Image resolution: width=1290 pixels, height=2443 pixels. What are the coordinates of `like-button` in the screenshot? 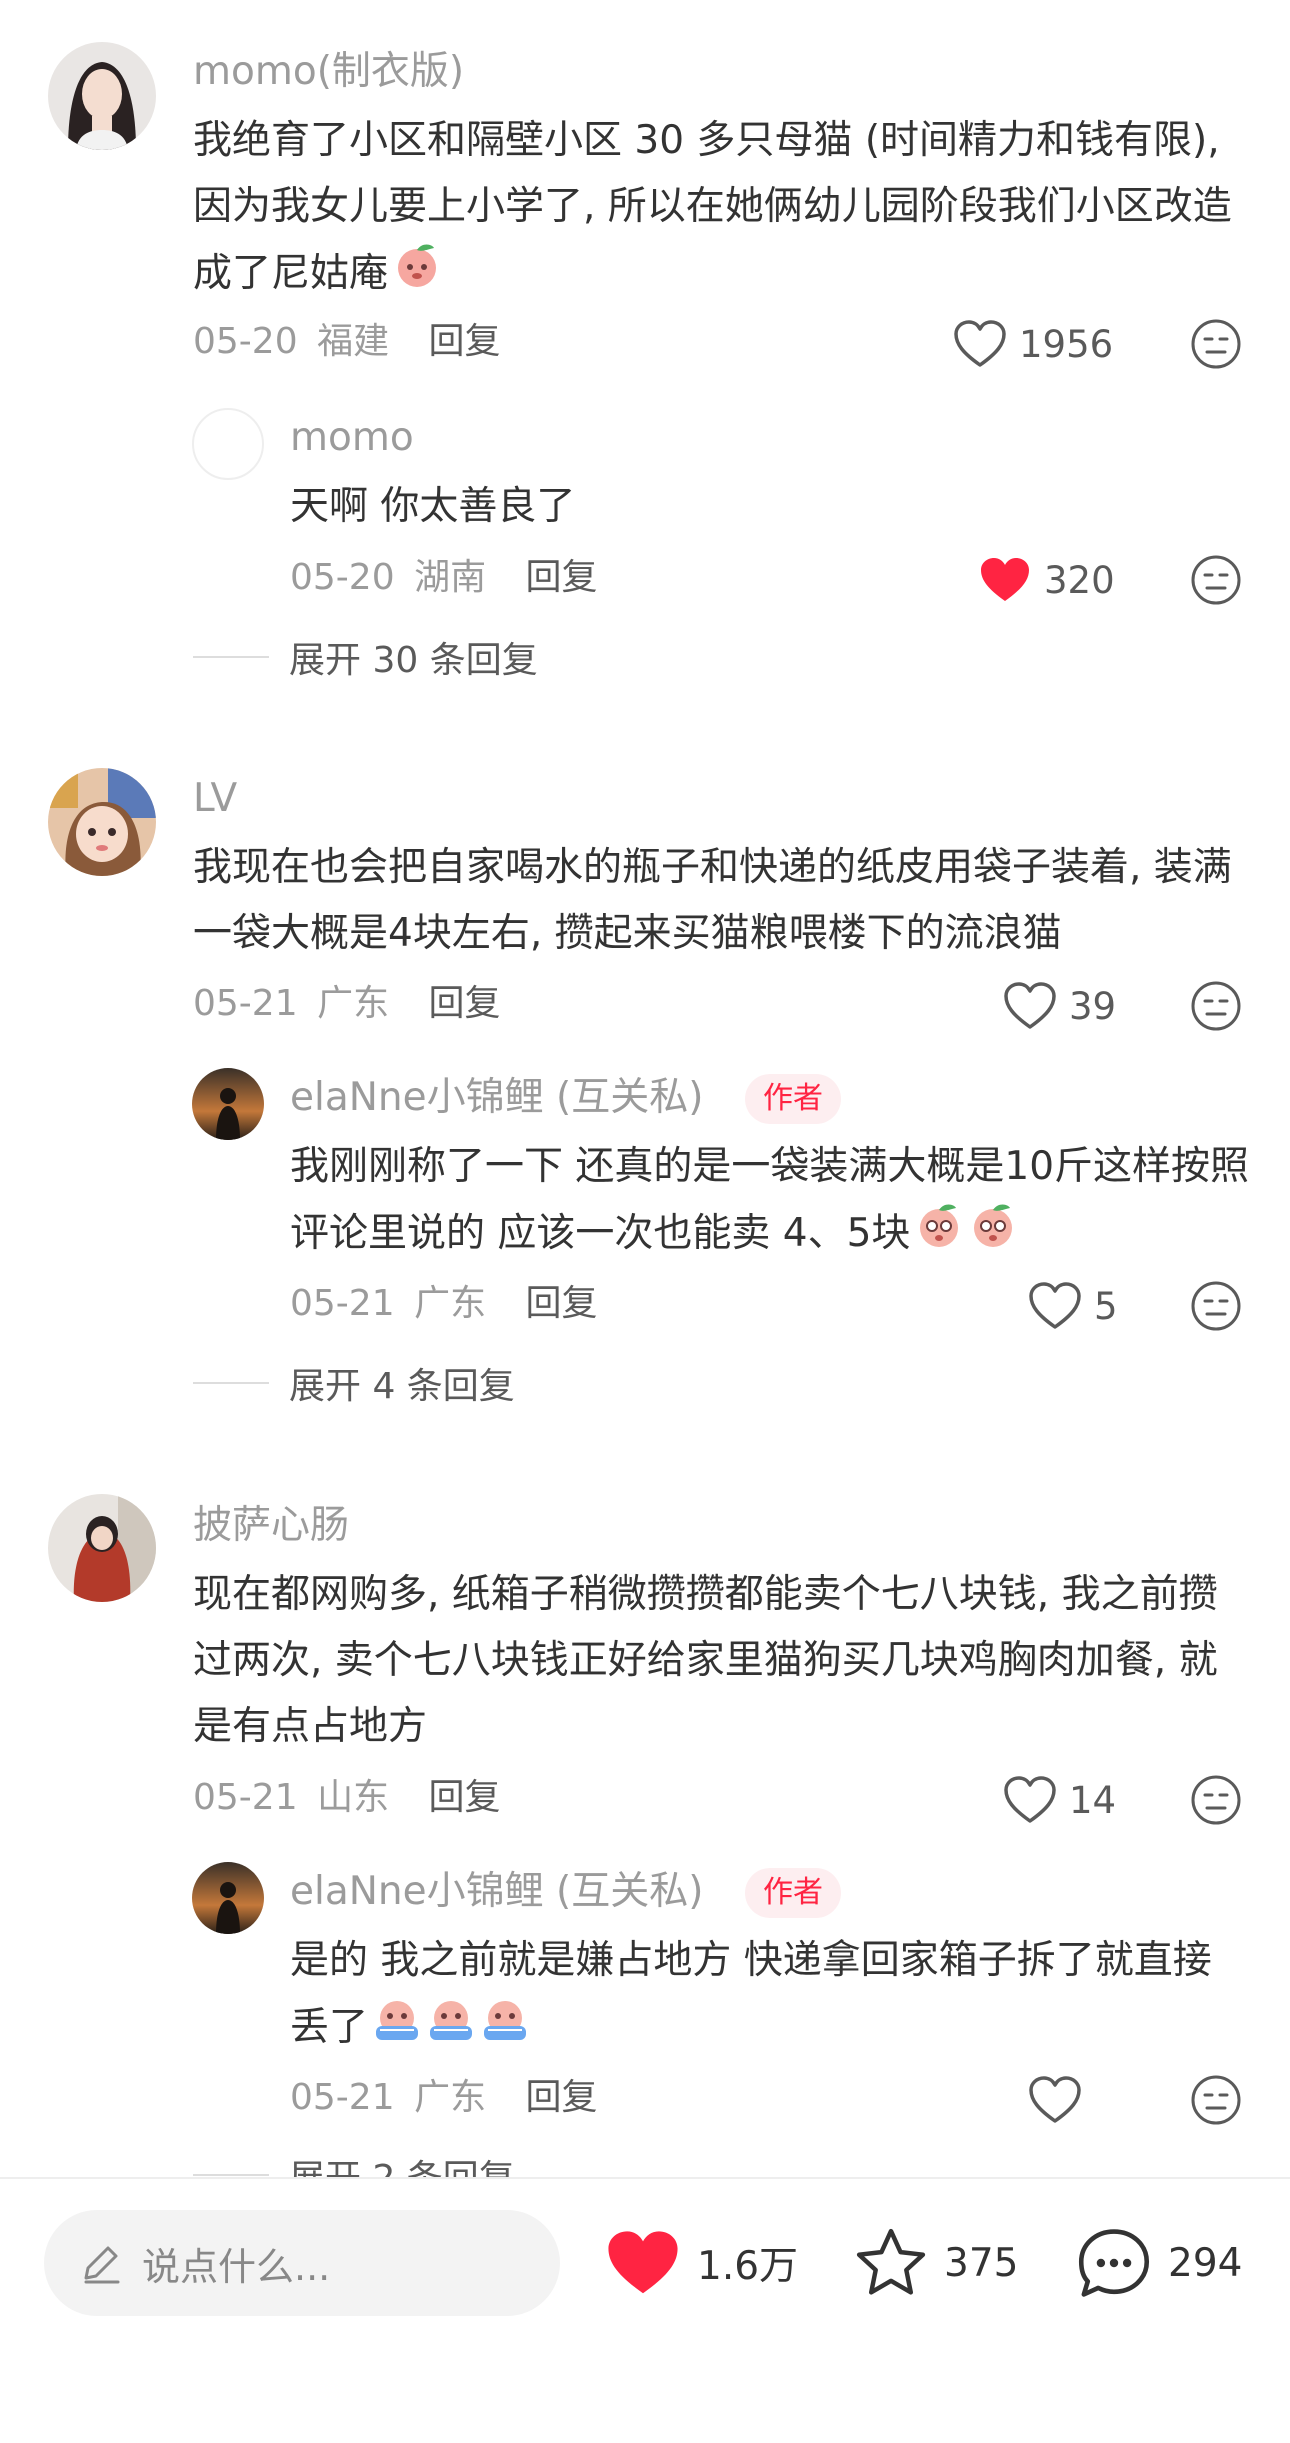 It's located at (1061, 2100).